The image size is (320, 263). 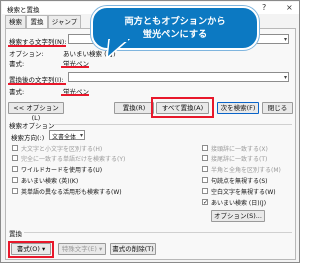 I want to click on ignore-punct-checkbox, so click(x=205, y=180).